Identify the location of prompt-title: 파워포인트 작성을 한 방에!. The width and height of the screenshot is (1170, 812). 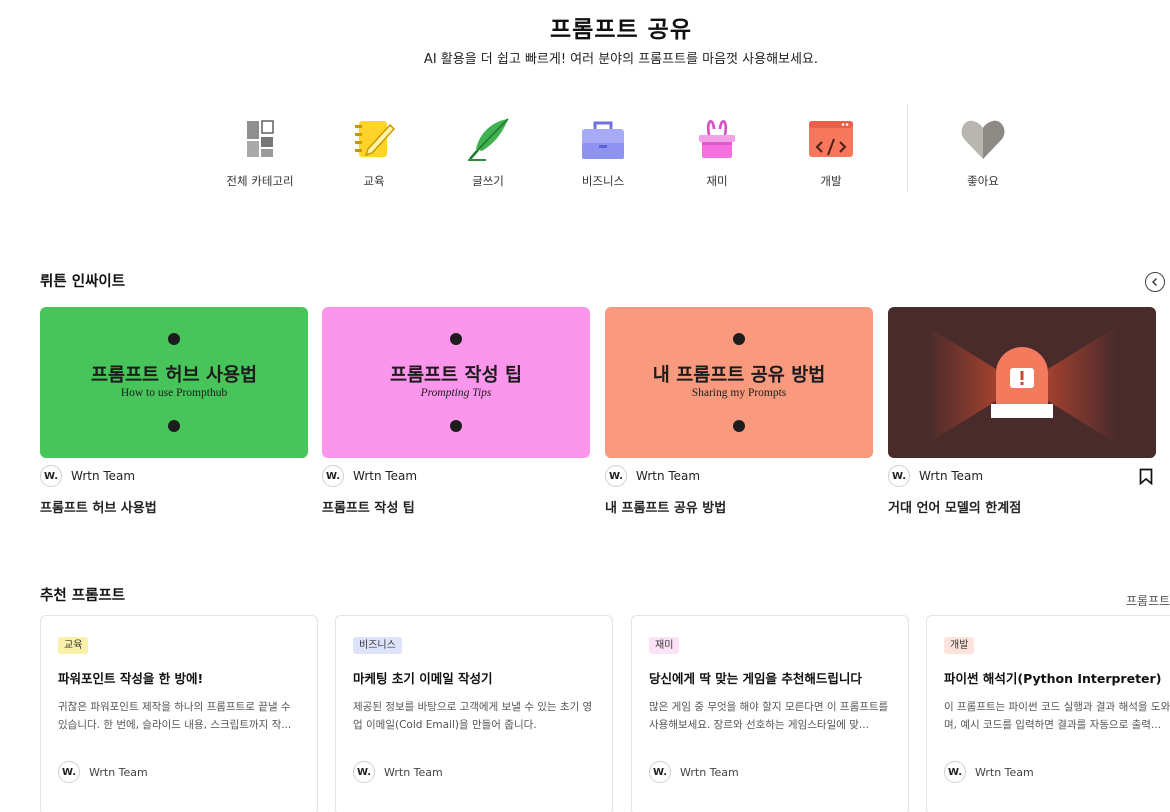
(131, 678).